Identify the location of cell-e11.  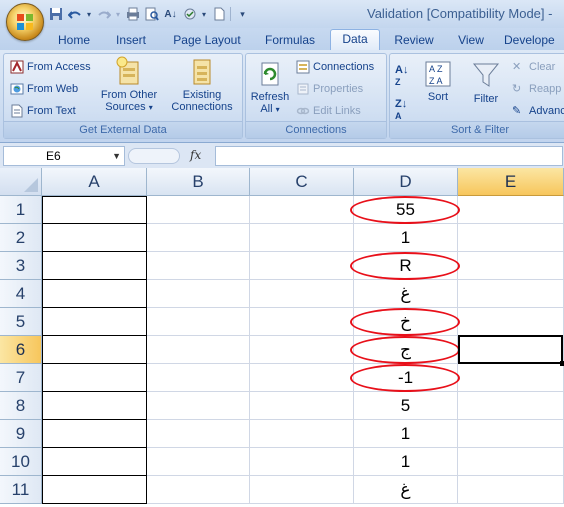
(511, 490).